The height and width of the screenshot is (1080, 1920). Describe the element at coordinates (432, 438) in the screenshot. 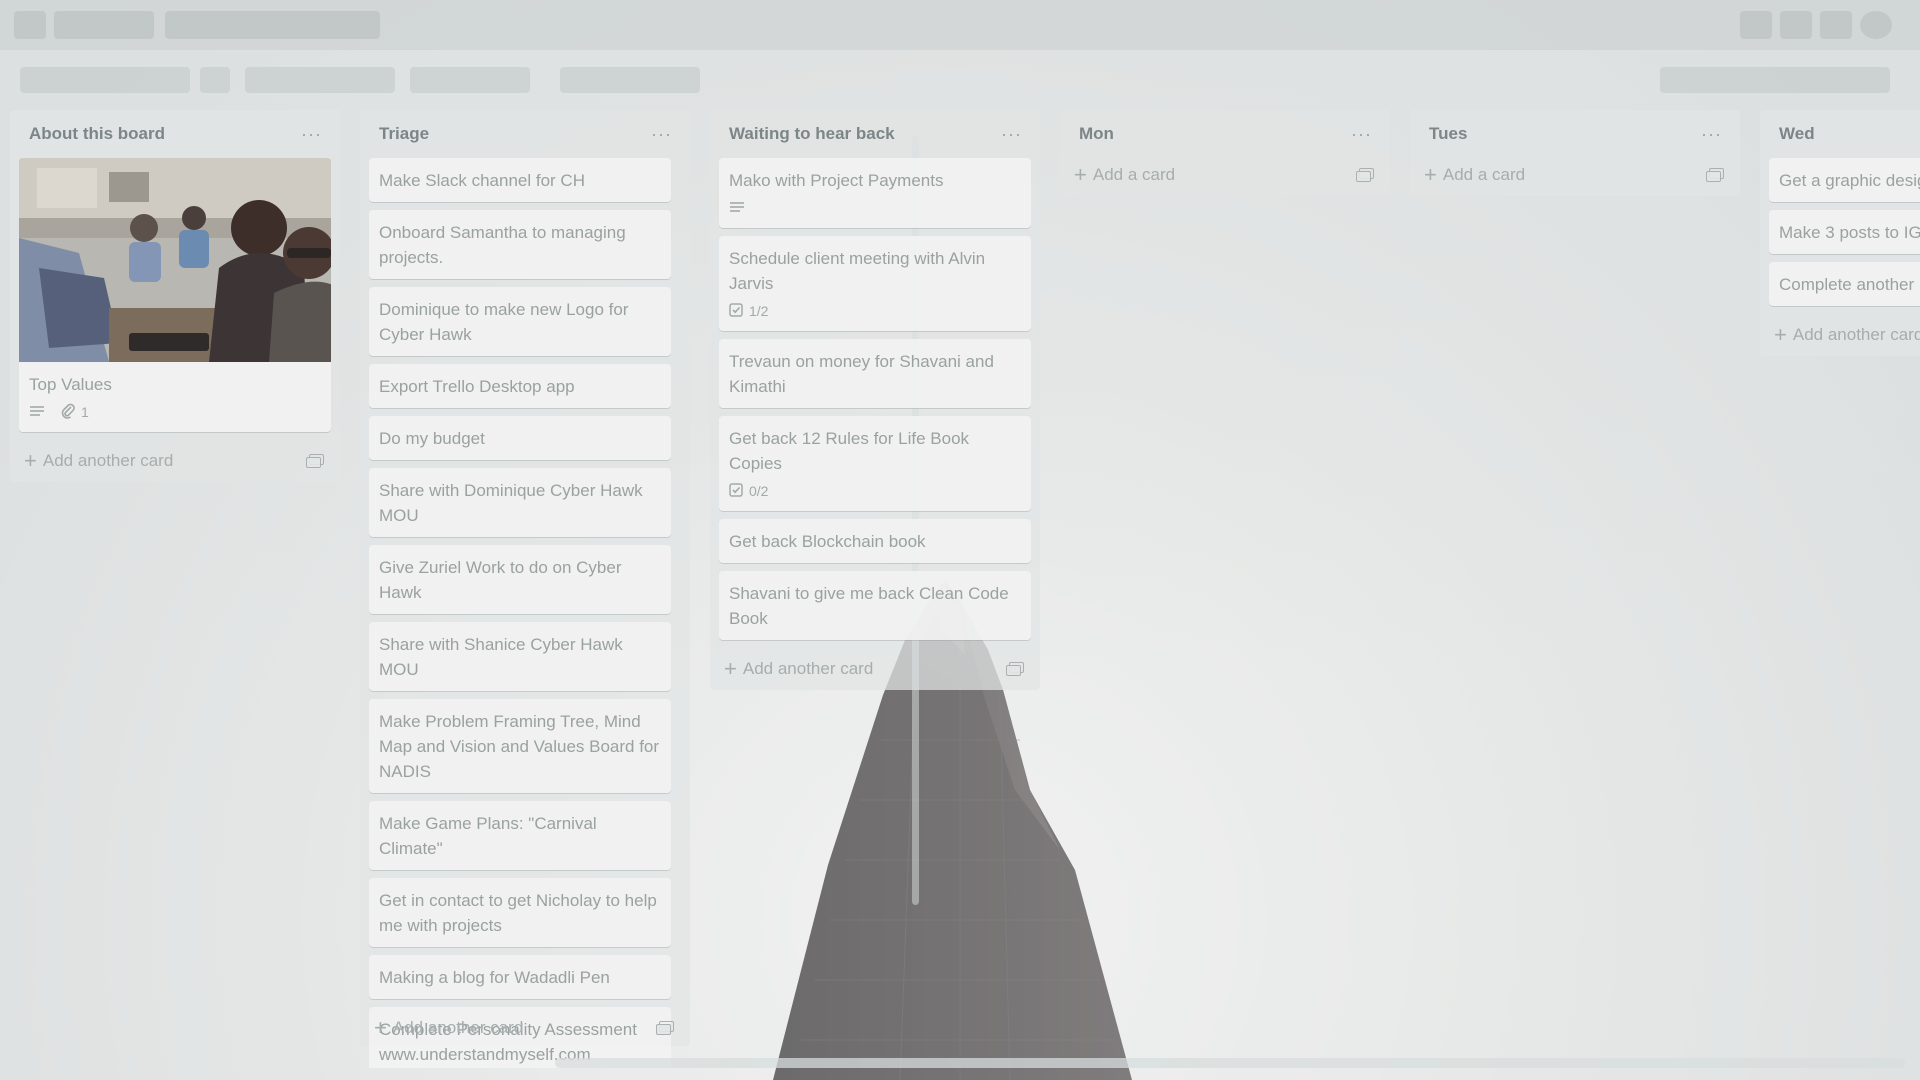

I see `card-title: Do my budget` at that location.